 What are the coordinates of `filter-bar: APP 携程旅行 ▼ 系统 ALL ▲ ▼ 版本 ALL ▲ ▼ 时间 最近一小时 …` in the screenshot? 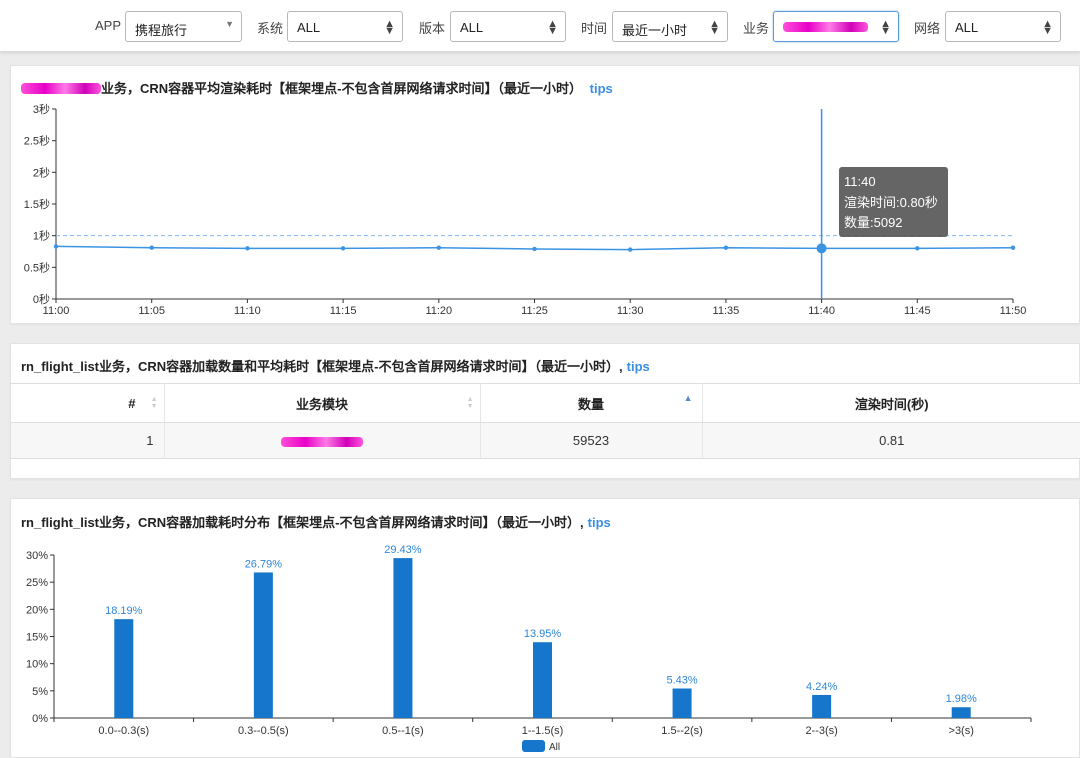 It's located at (540, 26).